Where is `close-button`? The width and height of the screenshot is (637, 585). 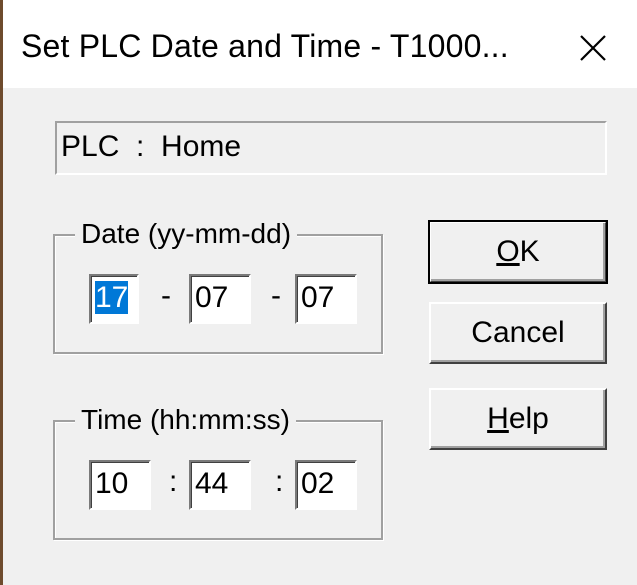 close-button is located at coordinates (593, 48).